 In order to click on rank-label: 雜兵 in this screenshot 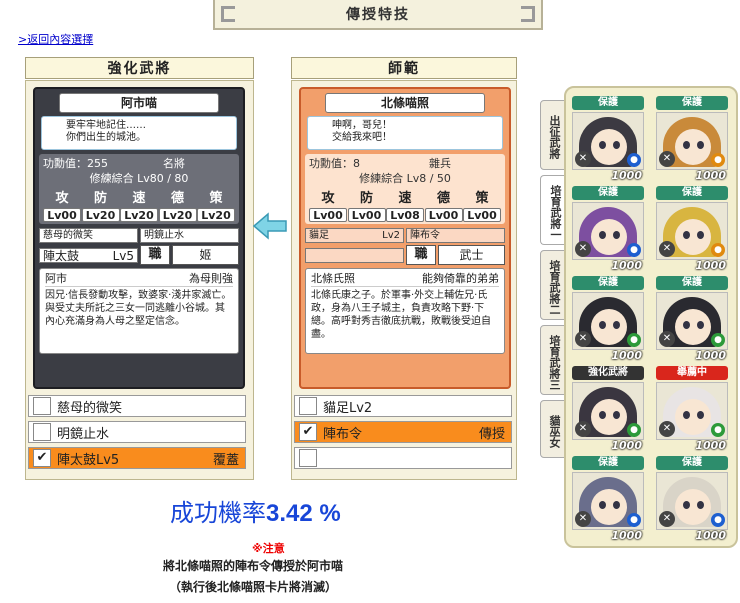, I will do `click(440, 163)`.